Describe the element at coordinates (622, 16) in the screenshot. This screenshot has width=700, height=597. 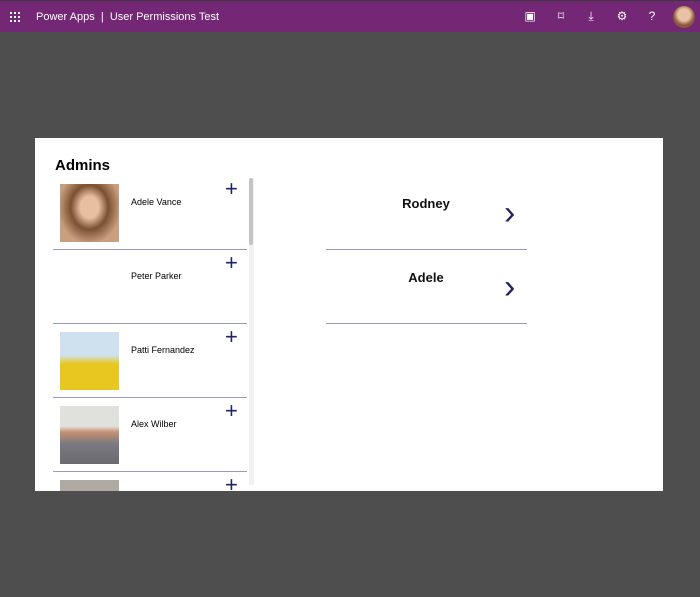
I see `settings-icon: ⚙` at that location.